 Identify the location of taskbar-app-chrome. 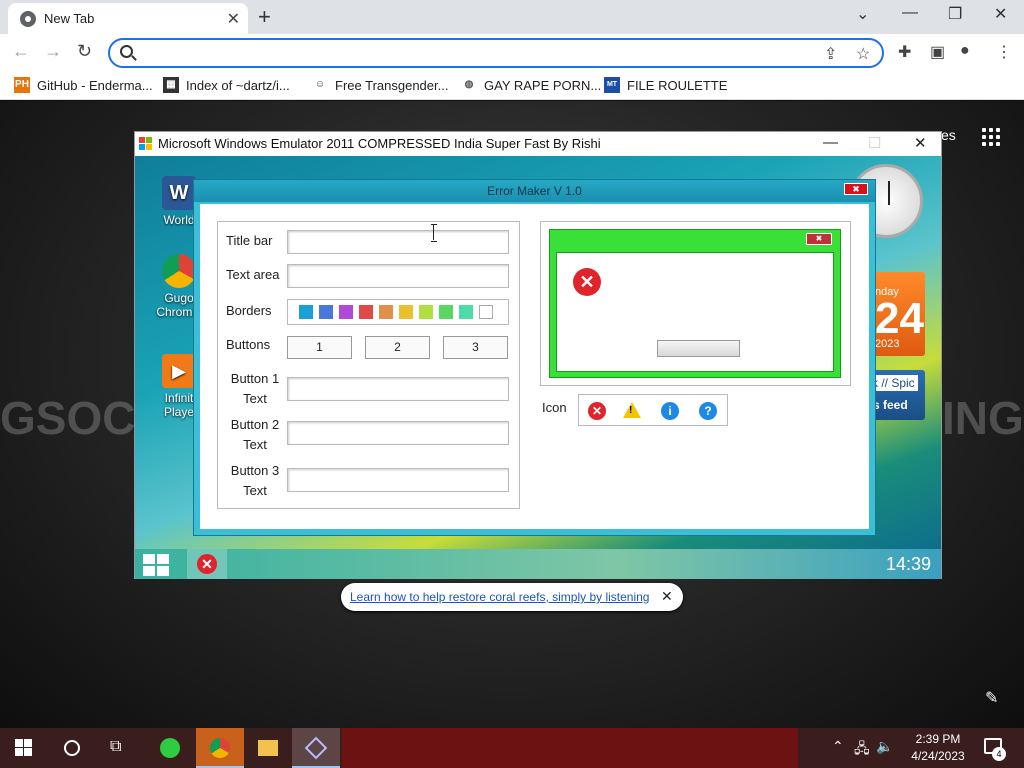
(220, 748).